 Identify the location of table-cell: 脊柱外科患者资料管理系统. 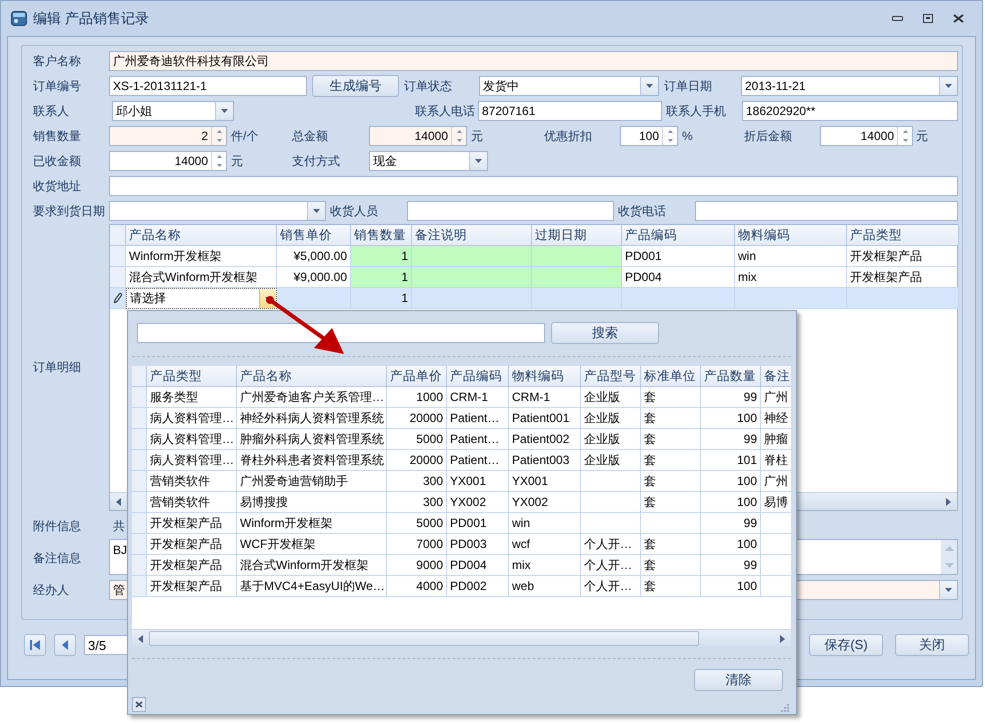
(312, 460).